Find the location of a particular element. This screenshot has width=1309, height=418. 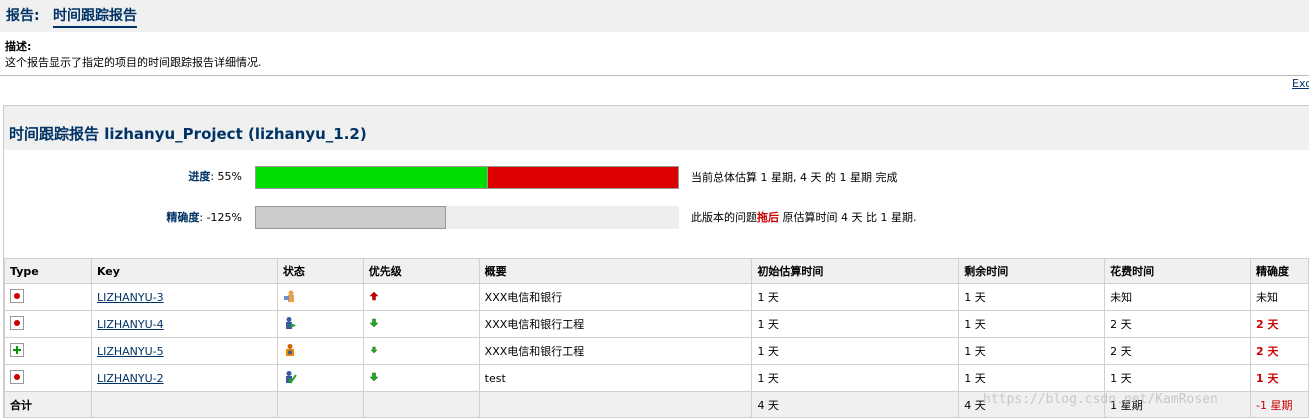

key-cell: LIZHANYU-3 is located at coordinates (184, 297).